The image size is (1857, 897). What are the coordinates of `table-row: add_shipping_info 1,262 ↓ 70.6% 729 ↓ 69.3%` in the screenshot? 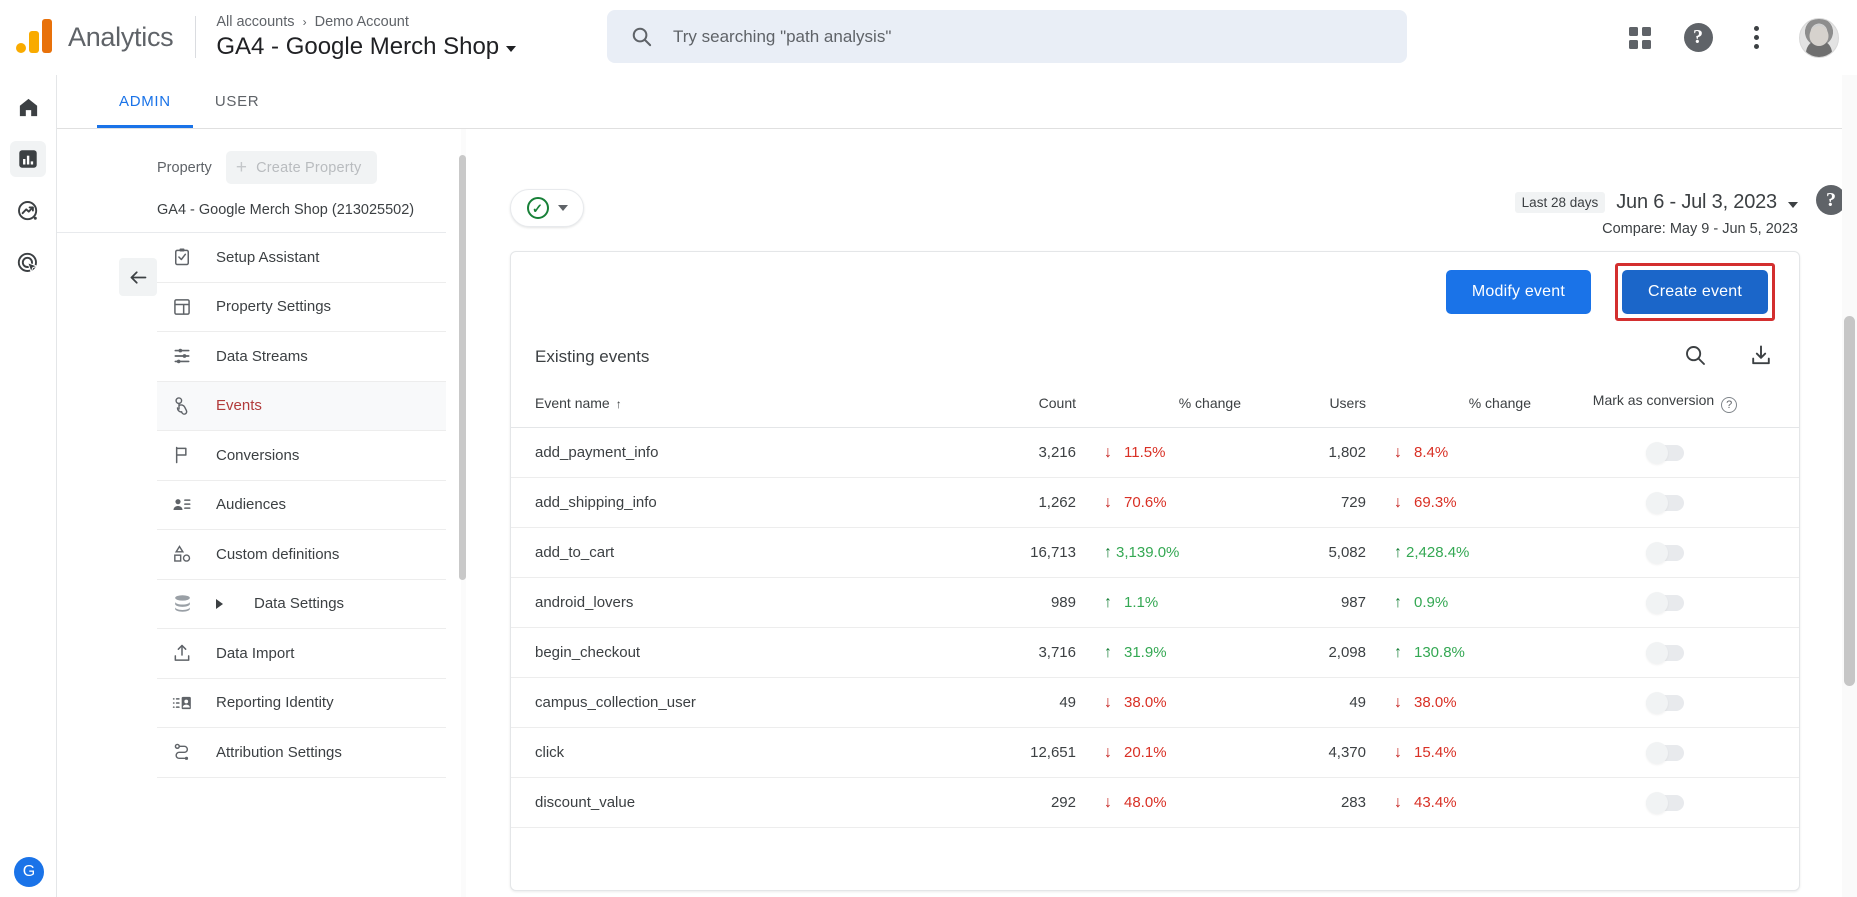 It's located at (1155, 502).